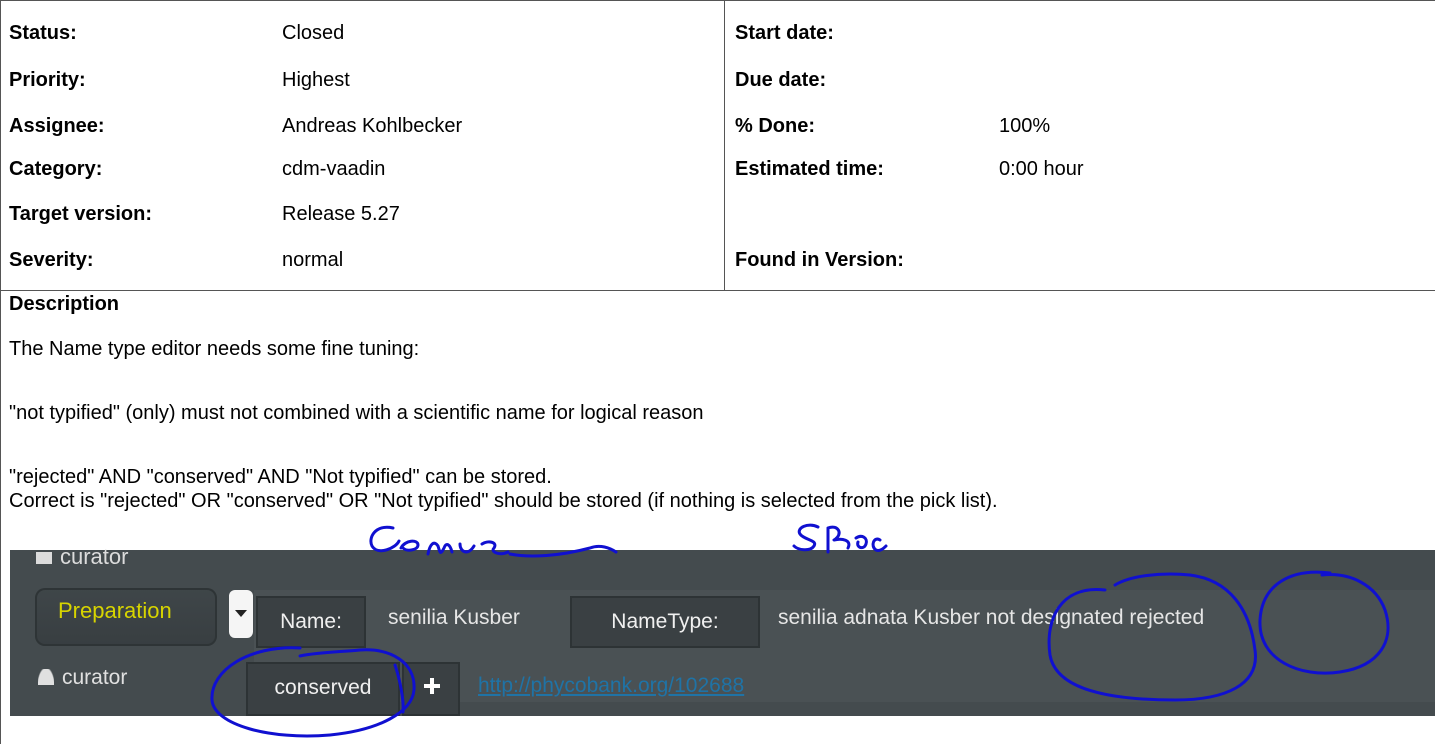  What do you see at coordinates (115, 610) in the screenshot?
I see `workflow-select-value: Preparation` at bounding box center [115, 610].